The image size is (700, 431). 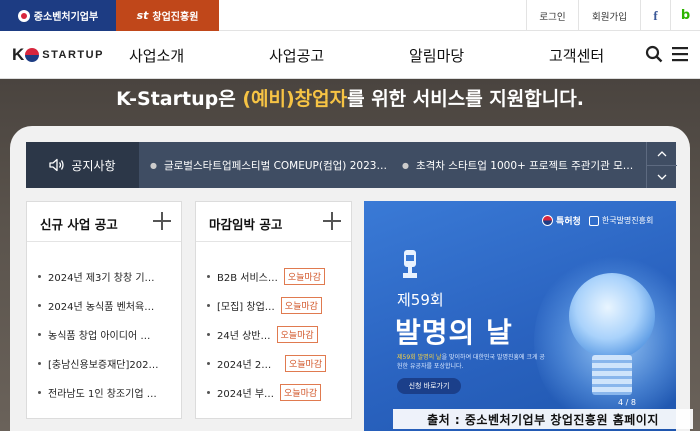 What do you see at coordinates (104, 222) in the screenshot?
I see `panel-header: 신규 사업 공고` at bounding box center [104, 222].